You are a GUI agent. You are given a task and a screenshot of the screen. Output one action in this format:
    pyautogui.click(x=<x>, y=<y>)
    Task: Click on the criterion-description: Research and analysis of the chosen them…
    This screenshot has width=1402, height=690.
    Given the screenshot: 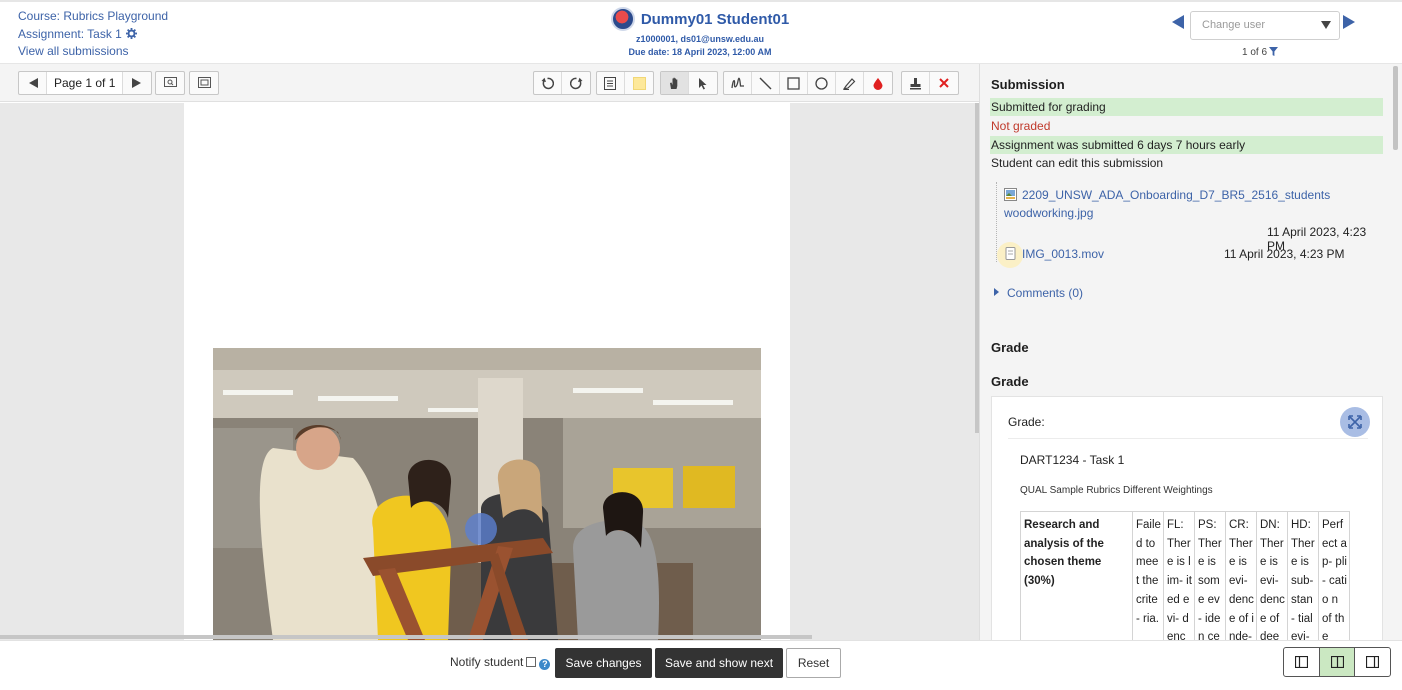 What is the action you would take?
    pyautogui.click(x=1076, y=575)
    